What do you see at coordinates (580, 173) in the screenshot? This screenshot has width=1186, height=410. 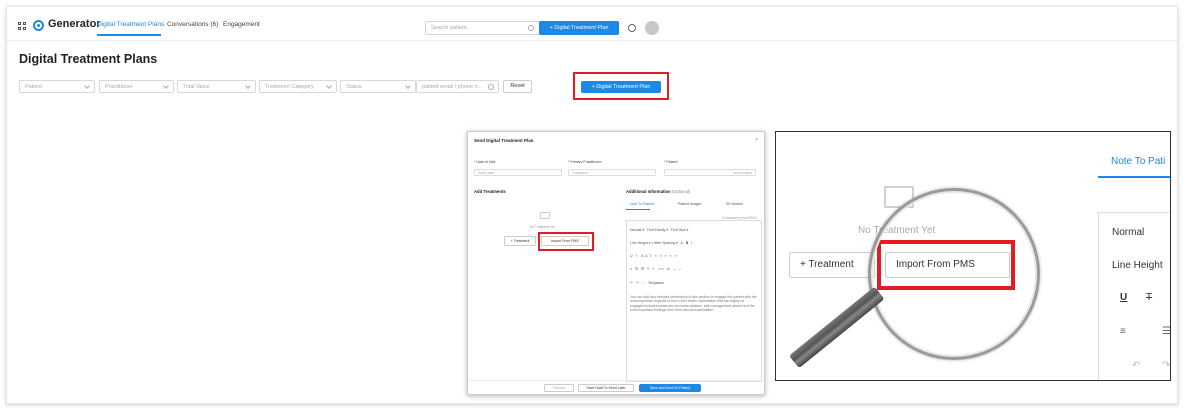 I see `practitioner-placeholder: Practitioner` at bounding box center [580, 173].